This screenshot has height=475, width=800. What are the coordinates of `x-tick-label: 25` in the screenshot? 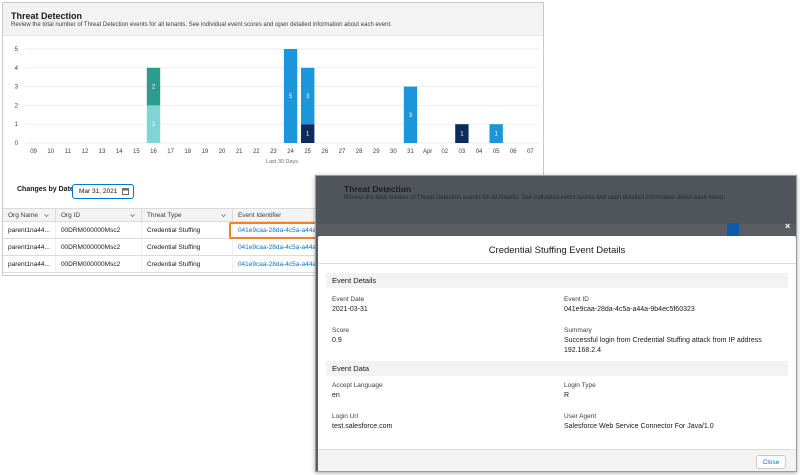 It's located at (307, 152).